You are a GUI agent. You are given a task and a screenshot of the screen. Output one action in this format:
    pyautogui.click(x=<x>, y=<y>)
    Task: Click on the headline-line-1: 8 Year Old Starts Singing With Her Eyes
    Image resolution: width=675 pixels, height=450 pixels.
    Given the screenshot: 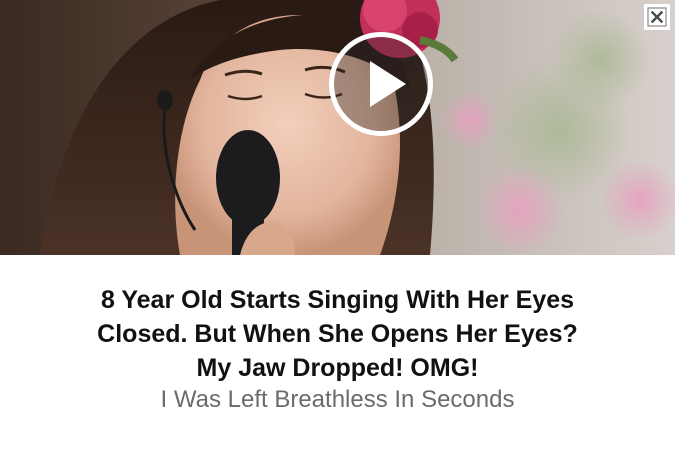 What is the action you would take?
    pyautogui.click(x=337, y=300)
    